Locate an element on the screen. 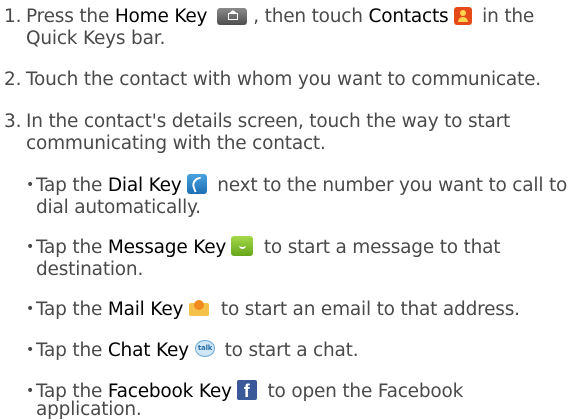 Image resolution: width=585 pixels, height=420 pixels. message-key-icon is located at coordinates (242, 246).